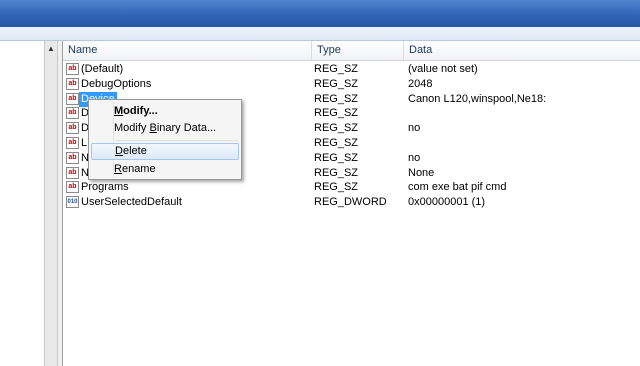  What do you see at coordinates (187, 84) in the screenshot?
I see `cell-name: ab DebugOptions` at bounding box center [187, 84].